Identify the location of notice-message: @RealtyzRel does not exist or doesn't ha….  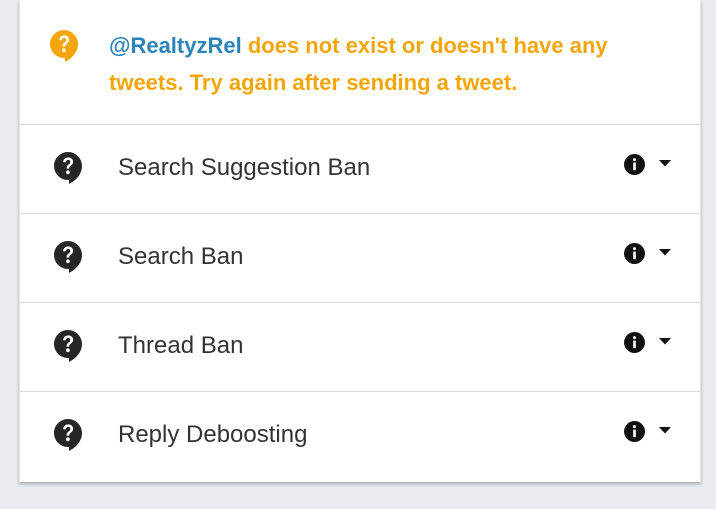
(389, 64).